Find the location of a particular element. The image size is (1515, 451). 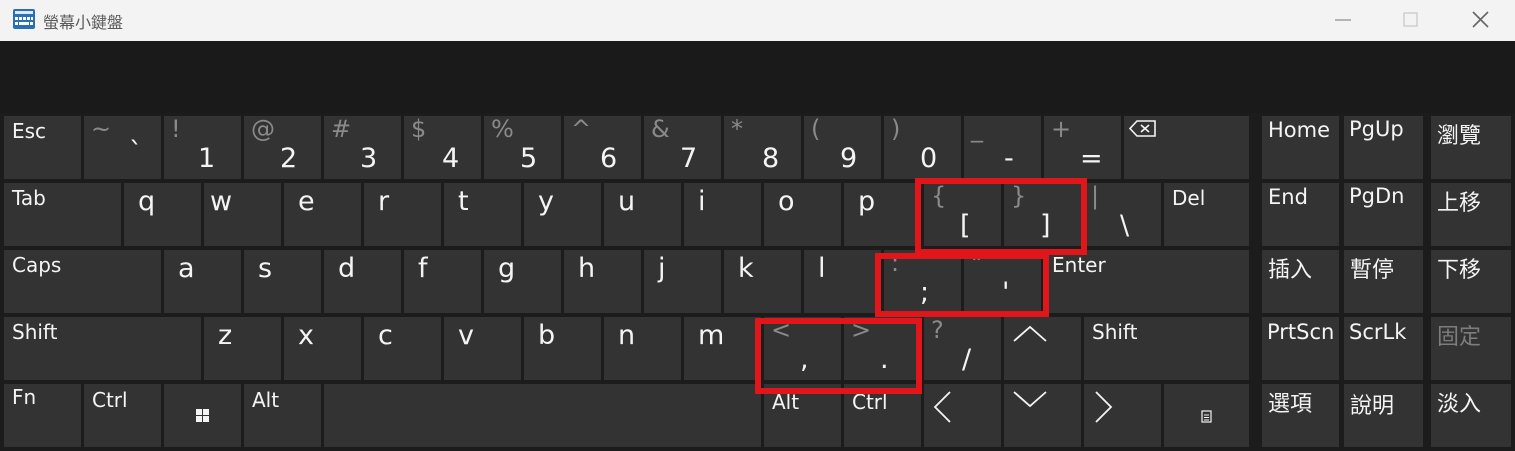

windows-icon is located at coordinates (202, 415).